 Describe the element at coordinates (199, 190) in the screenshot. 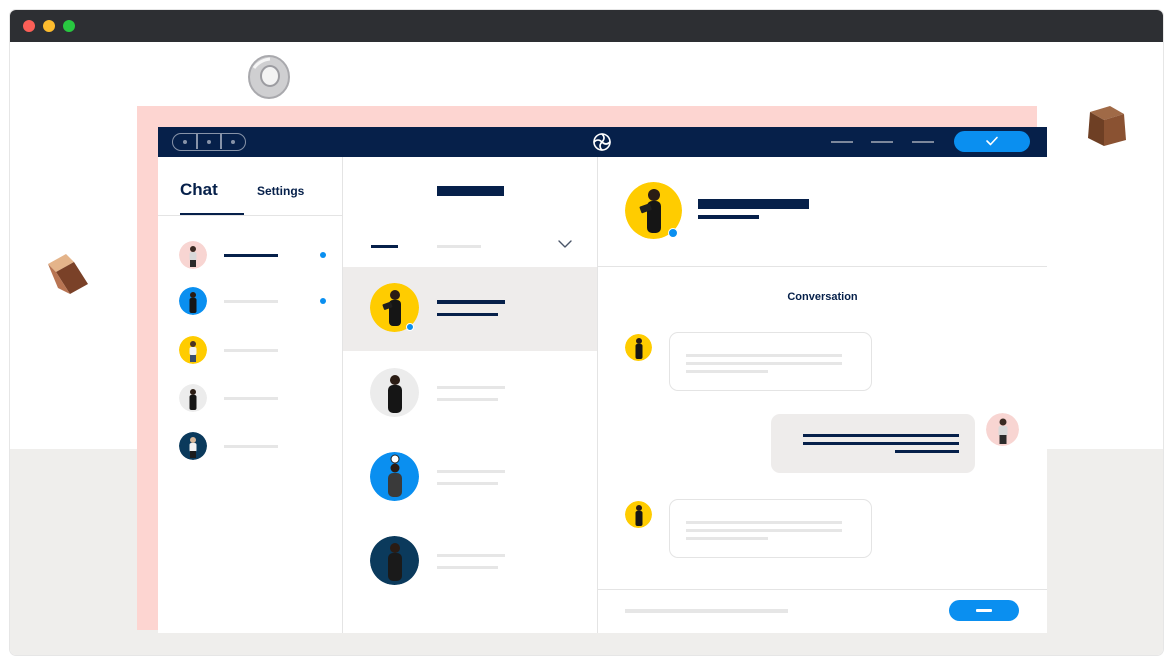

I see `tab-chat: Chat` at that location.